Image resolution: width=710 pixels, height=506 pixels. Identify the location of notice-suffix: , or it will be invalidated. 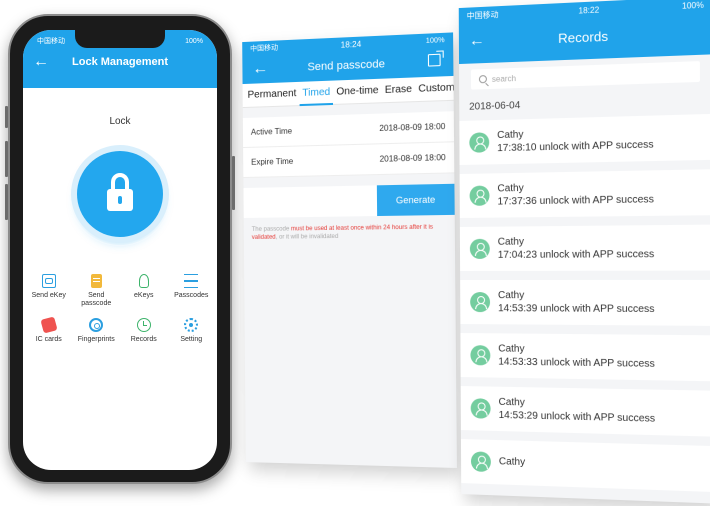
(307, 237).